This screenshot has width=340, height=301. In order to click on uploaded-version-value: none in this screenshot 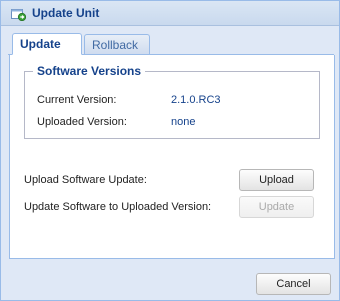, I will do `click(183, 122)`.